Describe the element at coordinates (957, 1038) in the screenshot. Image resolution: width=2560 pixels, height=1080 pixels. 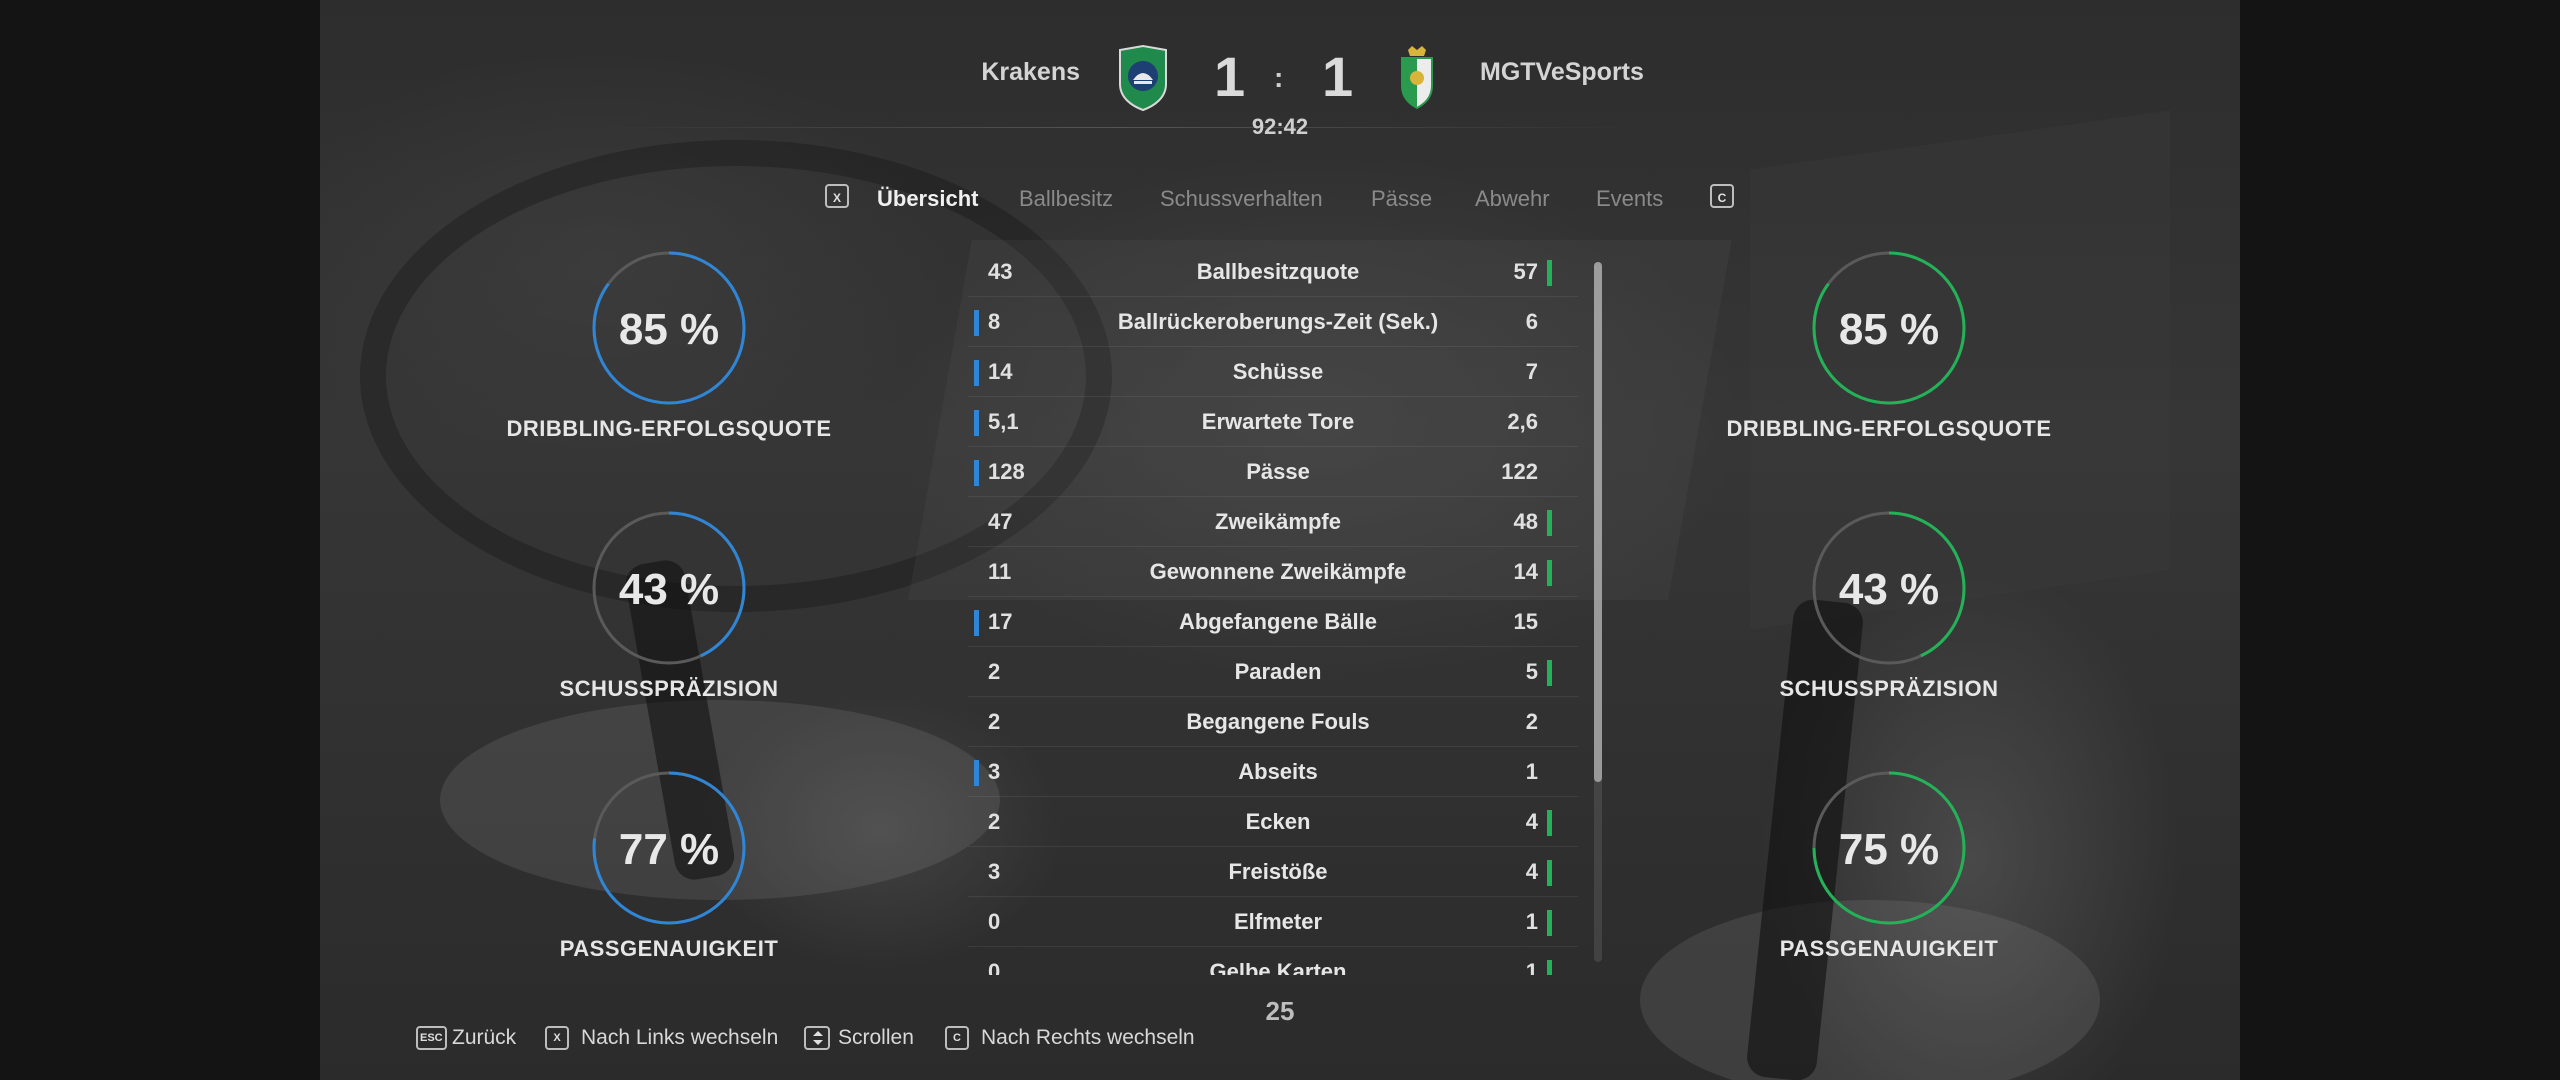
I see `c-key-icon: C` at that location.